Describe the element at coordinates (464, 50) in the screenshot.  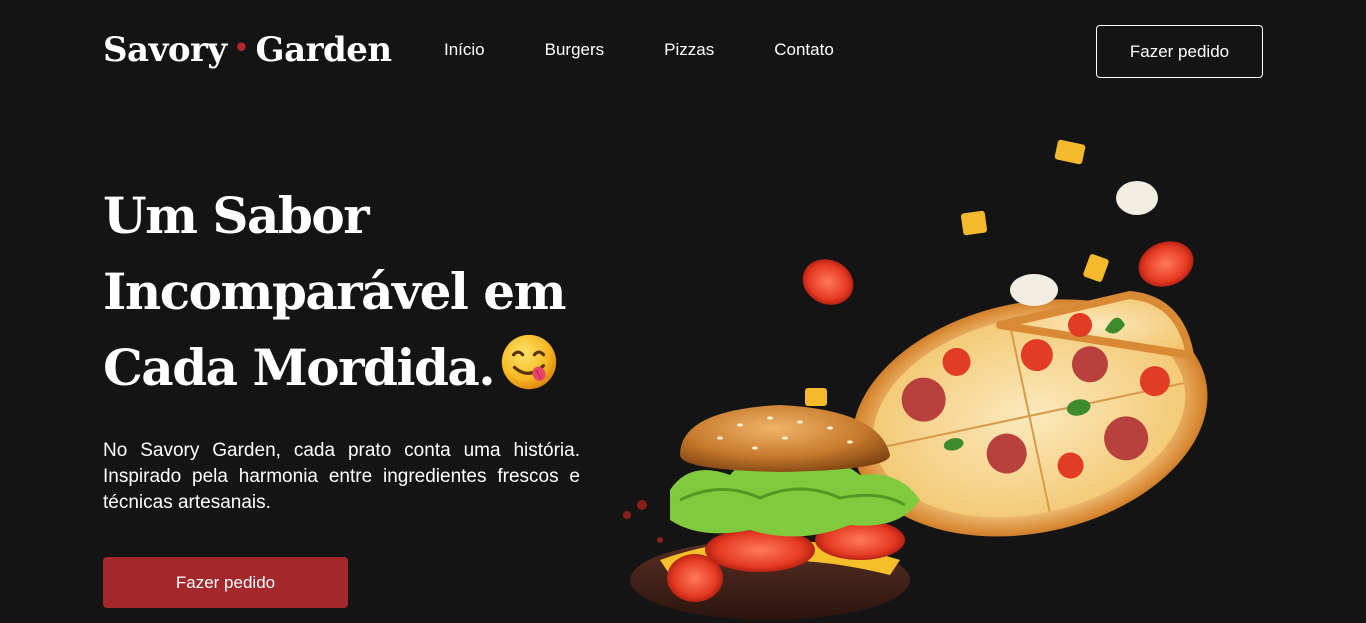
I see `nav-item-inicio: Início` at that location.